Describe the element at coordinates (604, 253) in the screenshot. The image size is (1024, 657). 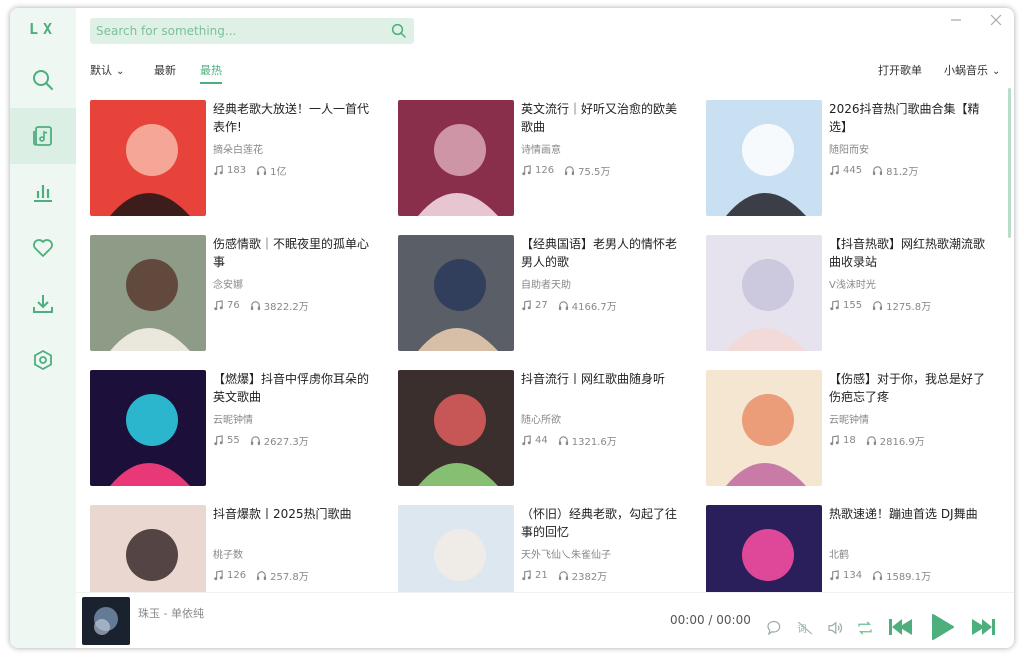
I see `playlist-title: 【经典国语】老男人的情怀老男人的歌` at that location.